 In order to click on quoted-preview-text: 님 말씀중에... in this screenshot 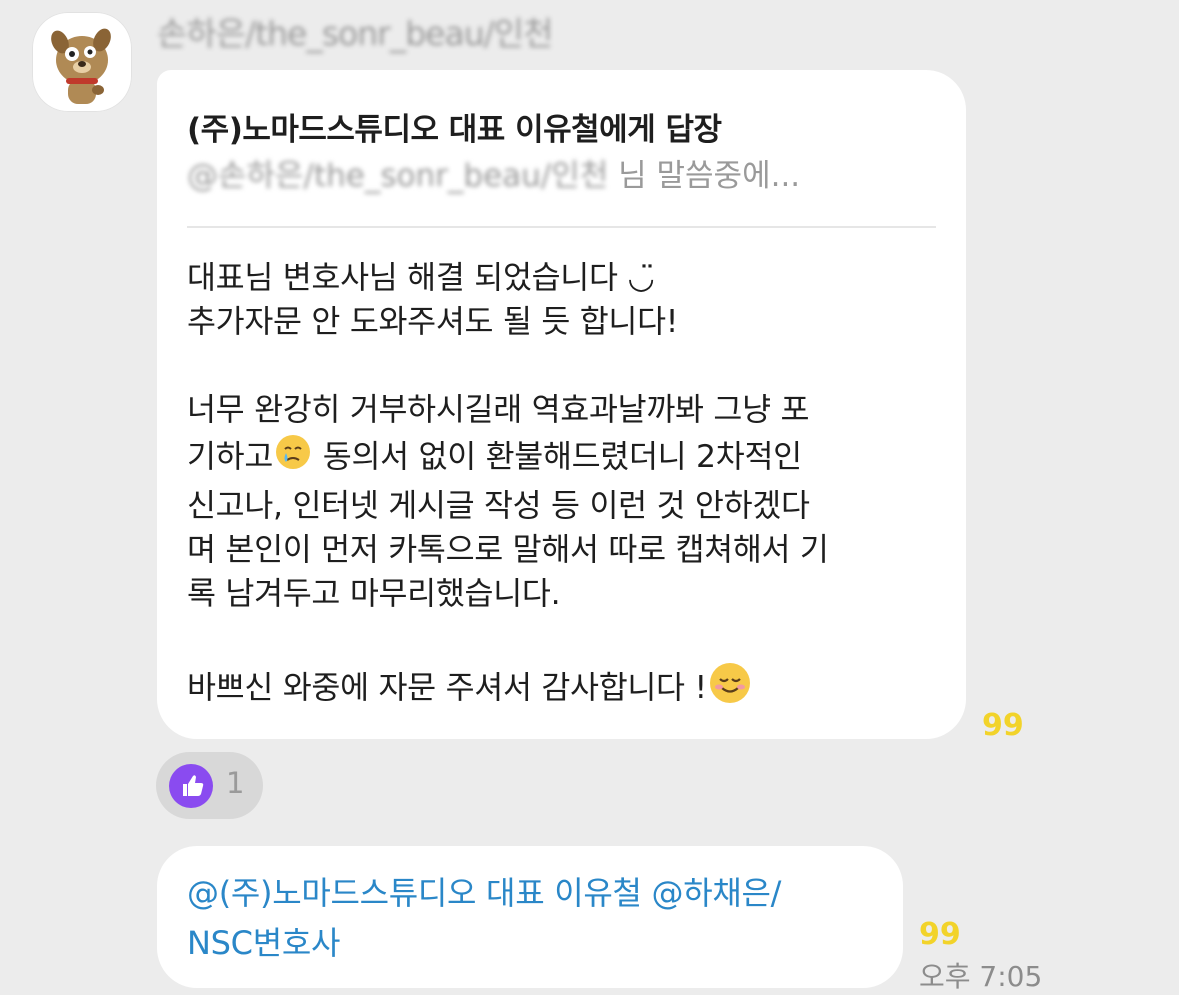, I will do `click(709, 176)`.